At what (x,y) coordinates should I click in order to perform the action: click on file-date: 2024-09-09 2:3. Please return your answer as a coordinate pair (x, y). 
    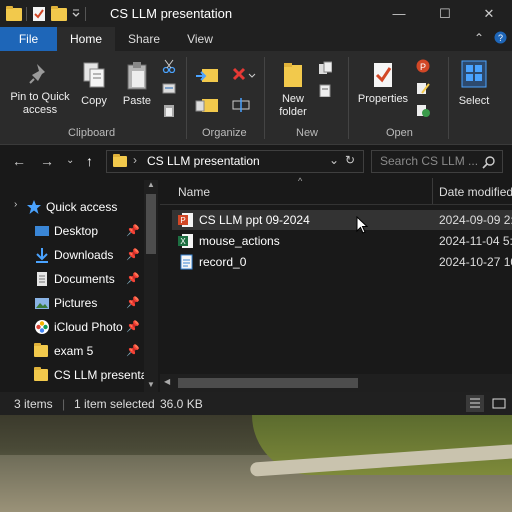
    Looking at the image, I should click on (475, 220).